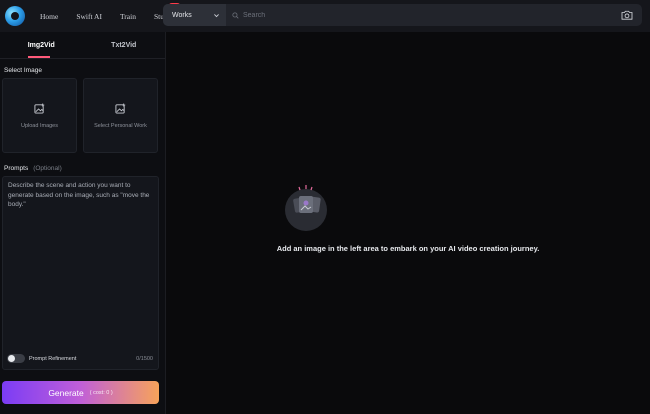 The height and width of the screenshot is (414, 650). What do you see at coordinates (432, 15) in the screenshot?
I see `search-input` at bounding box center [432, 15].